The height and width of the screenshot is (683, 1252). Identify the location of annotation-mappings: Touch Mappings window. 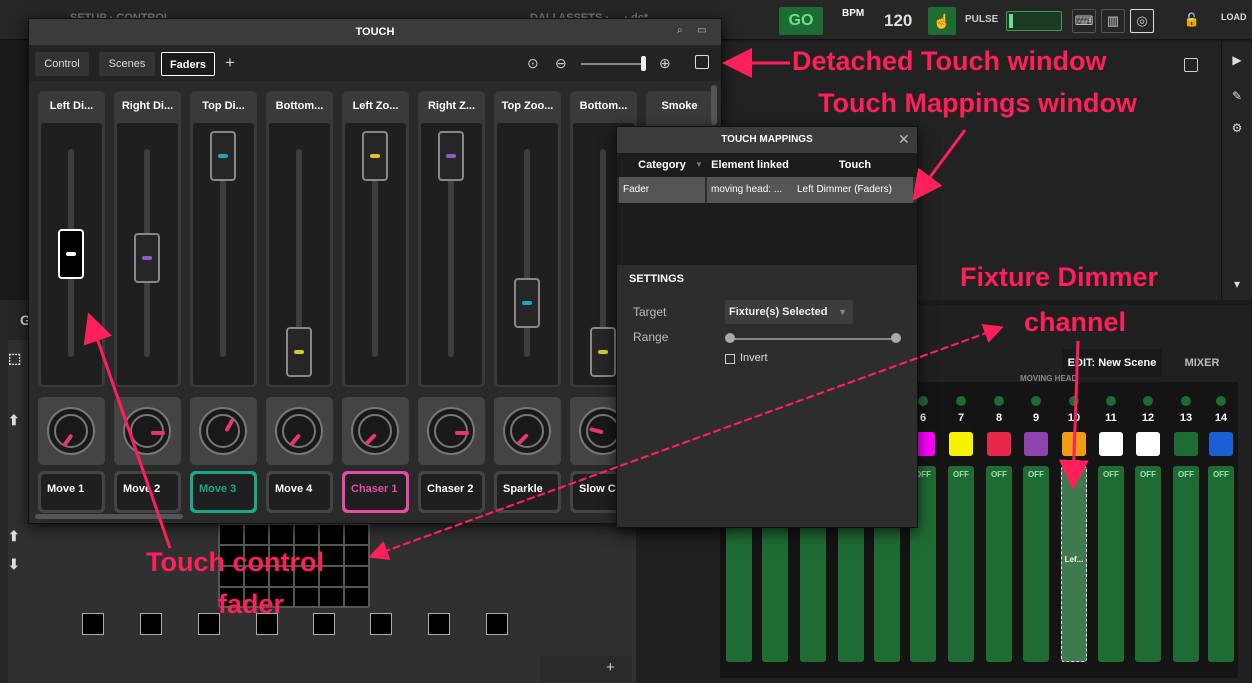
(977, 103).